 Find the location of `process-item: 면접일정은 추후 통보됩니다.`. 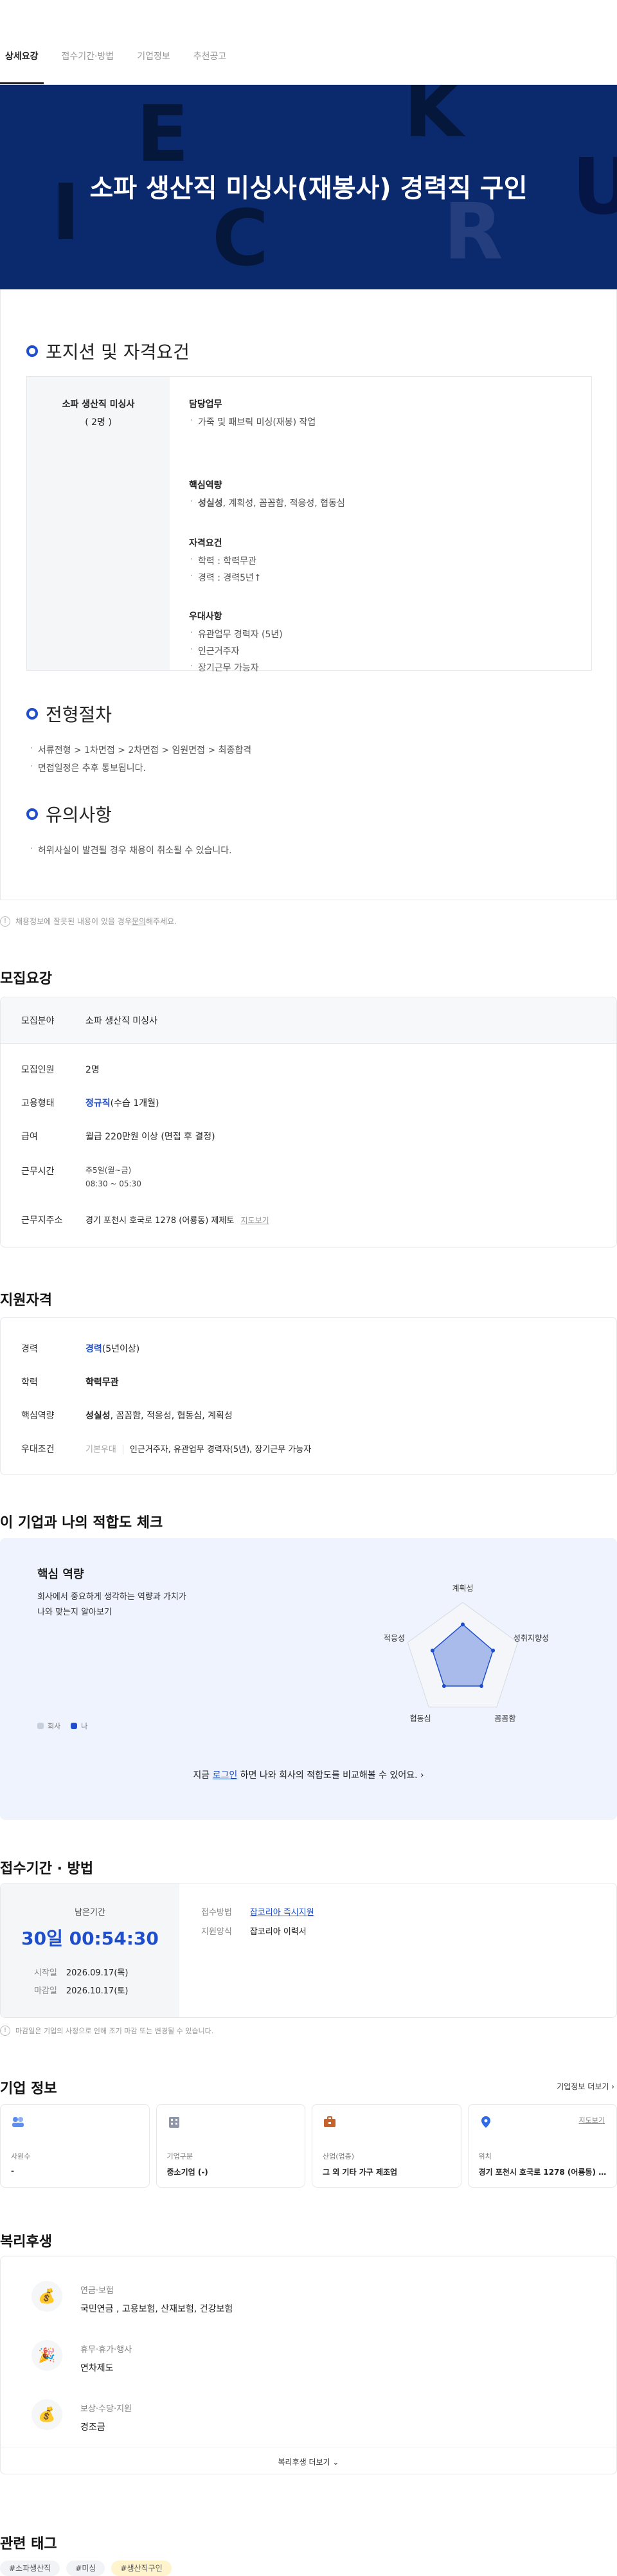

process-item: 면접일정은 추후 통보됩니다. is located at coordinates (92, 767).